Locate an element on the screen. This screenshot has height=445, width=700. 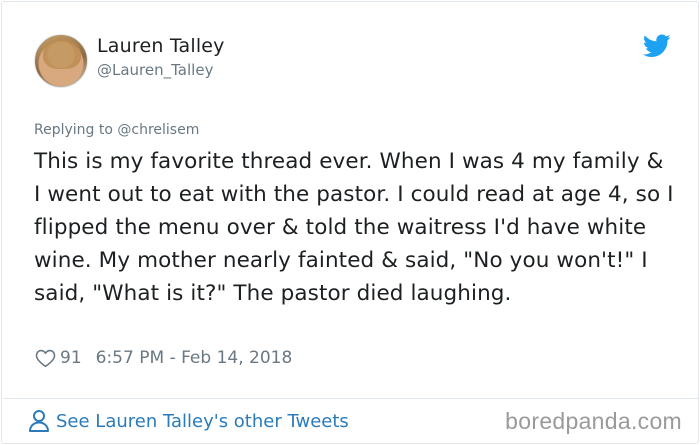
avatar is located at coordinates (61, 61).